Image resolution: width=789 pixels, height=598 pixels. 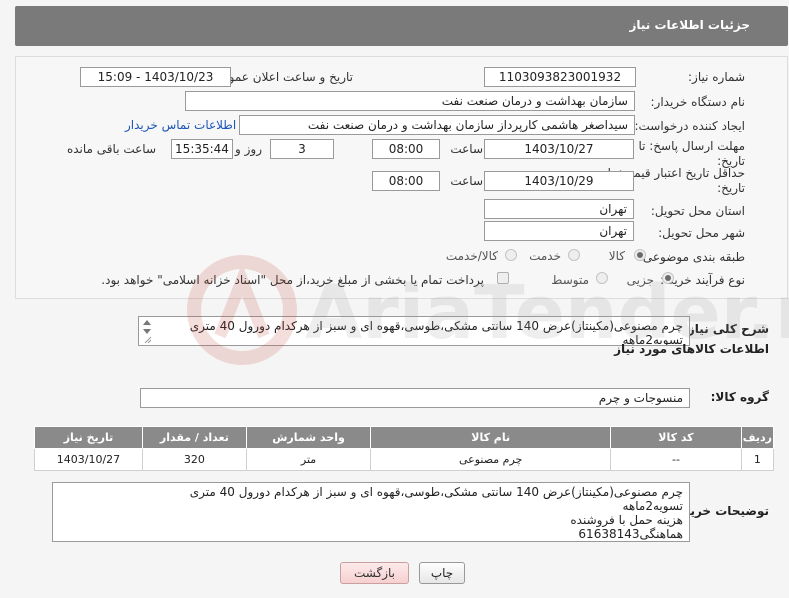 What do you see at coordinates (698, 102) in the screenshot?
I see `buyer-org-label: نام دستگاه خریدار:` at bounding box center [698, 102].